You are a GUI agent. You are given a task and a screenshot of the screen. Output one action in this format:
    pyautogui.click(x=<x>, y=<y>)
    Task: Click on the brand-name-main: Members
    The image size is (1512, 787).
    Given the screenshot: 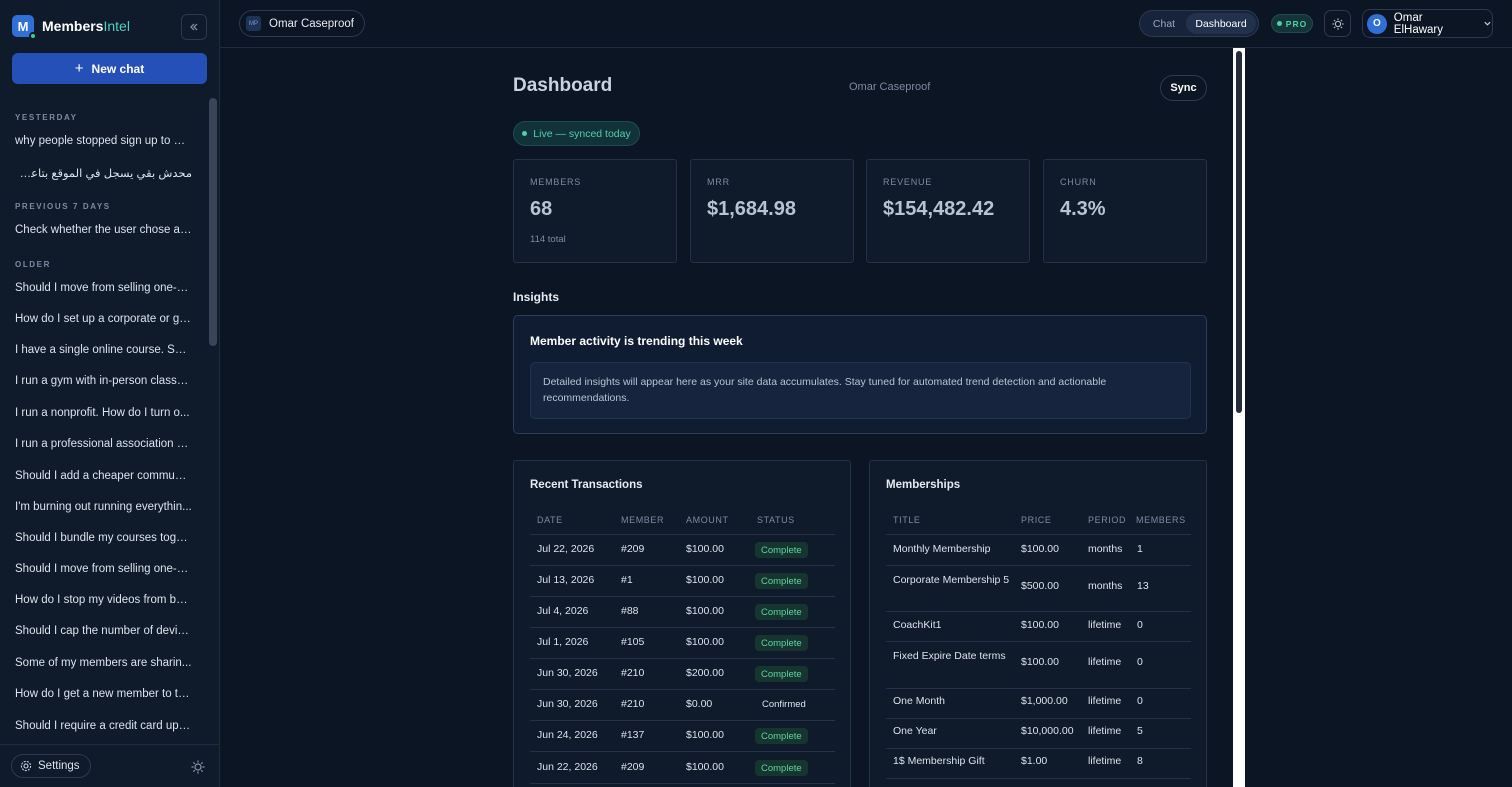 What is the action you would take?
    pyautogui.click(x=73, y=26)
    